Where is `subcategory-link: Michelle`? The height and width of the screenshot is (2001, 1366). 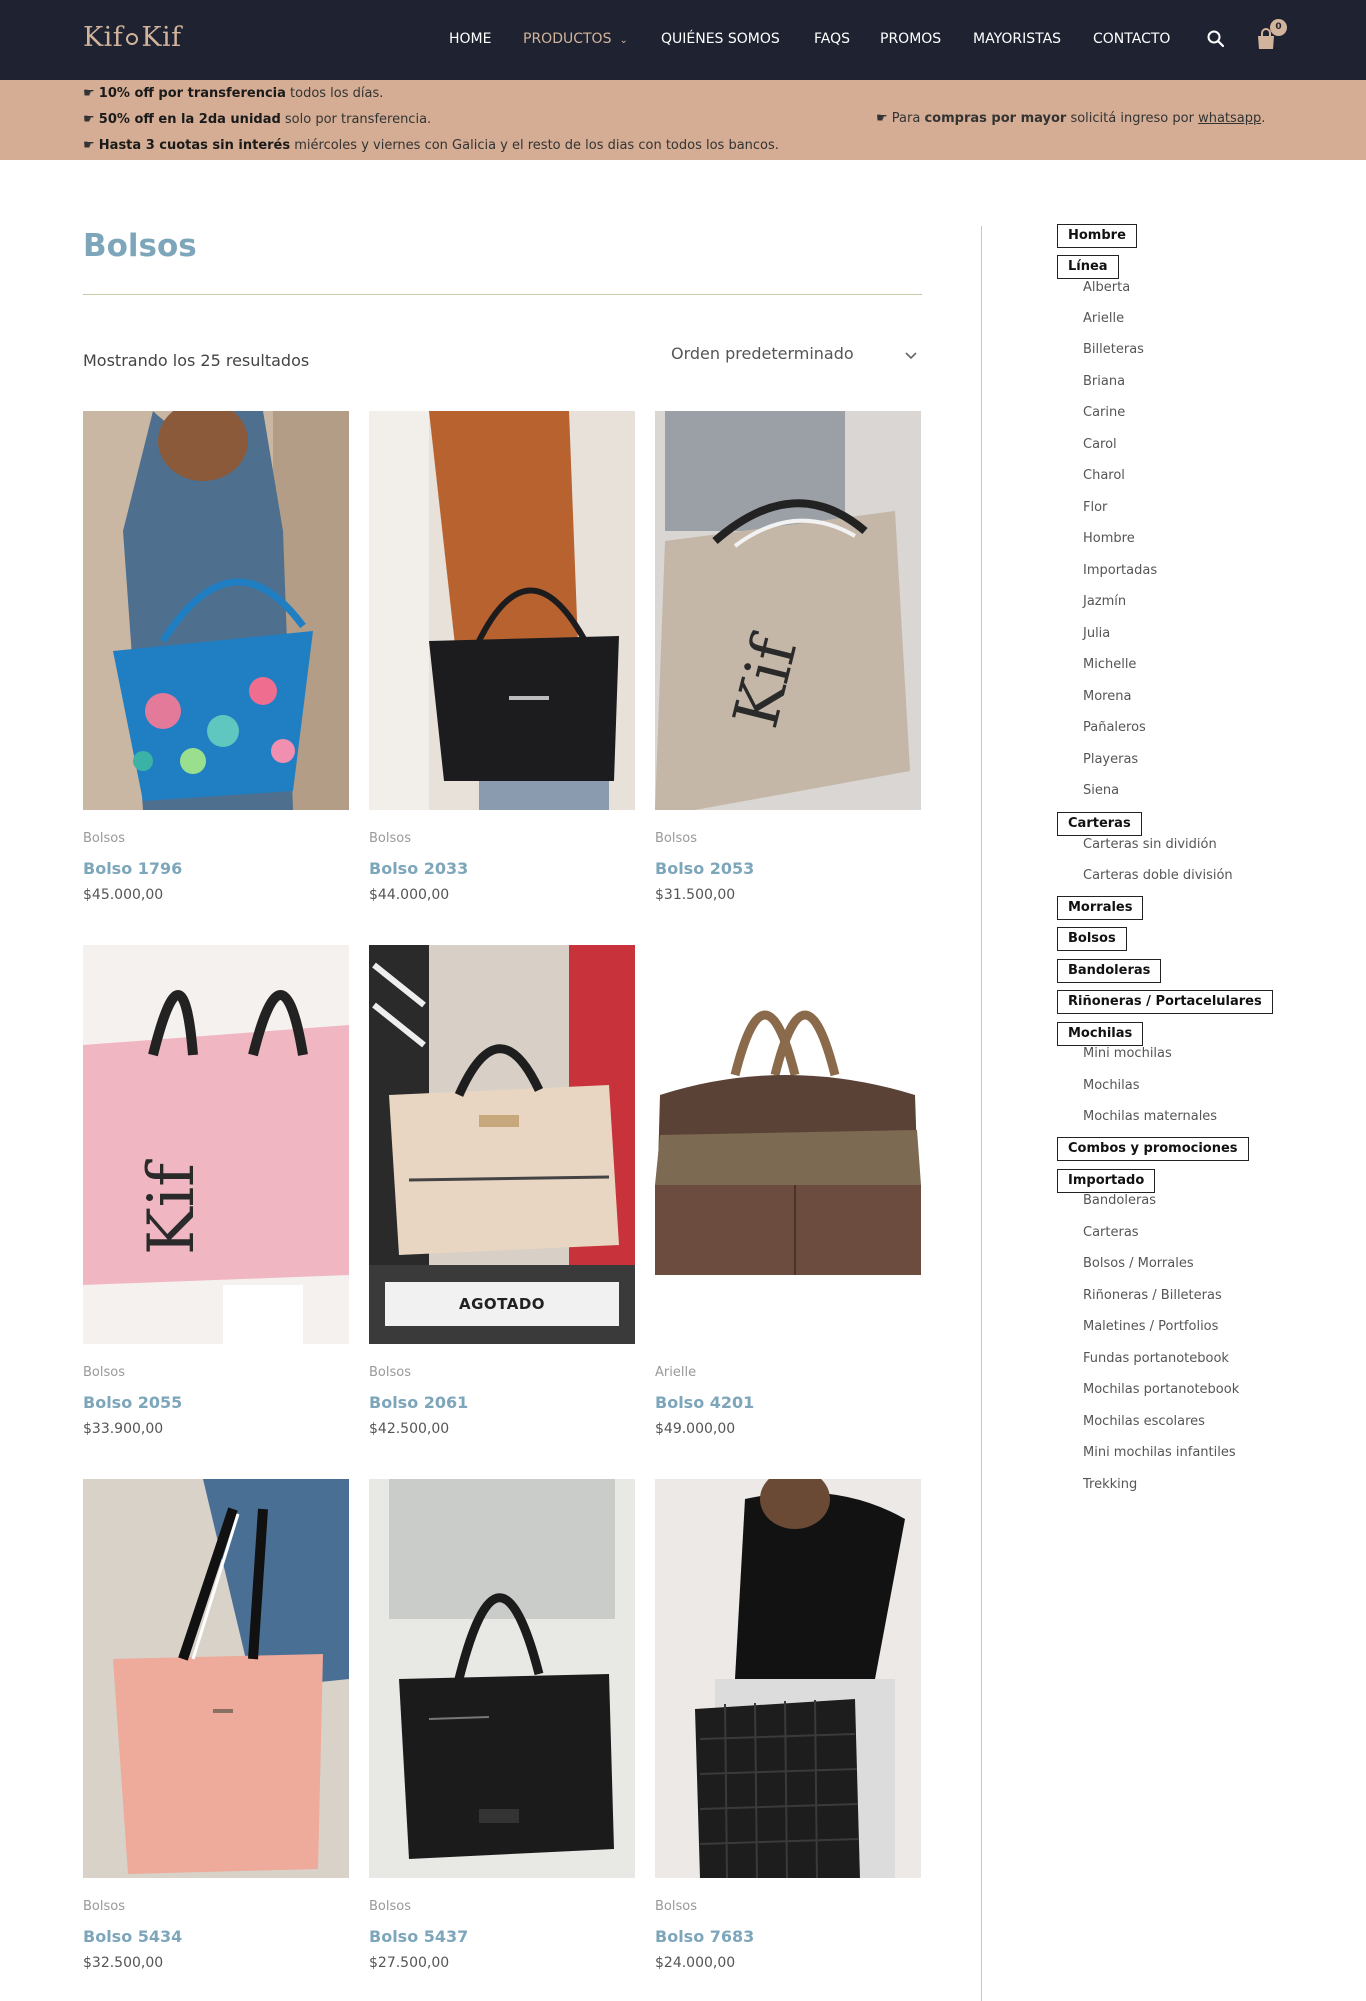
subcategory-link: Michelle is located at coordinates (1109, 664).